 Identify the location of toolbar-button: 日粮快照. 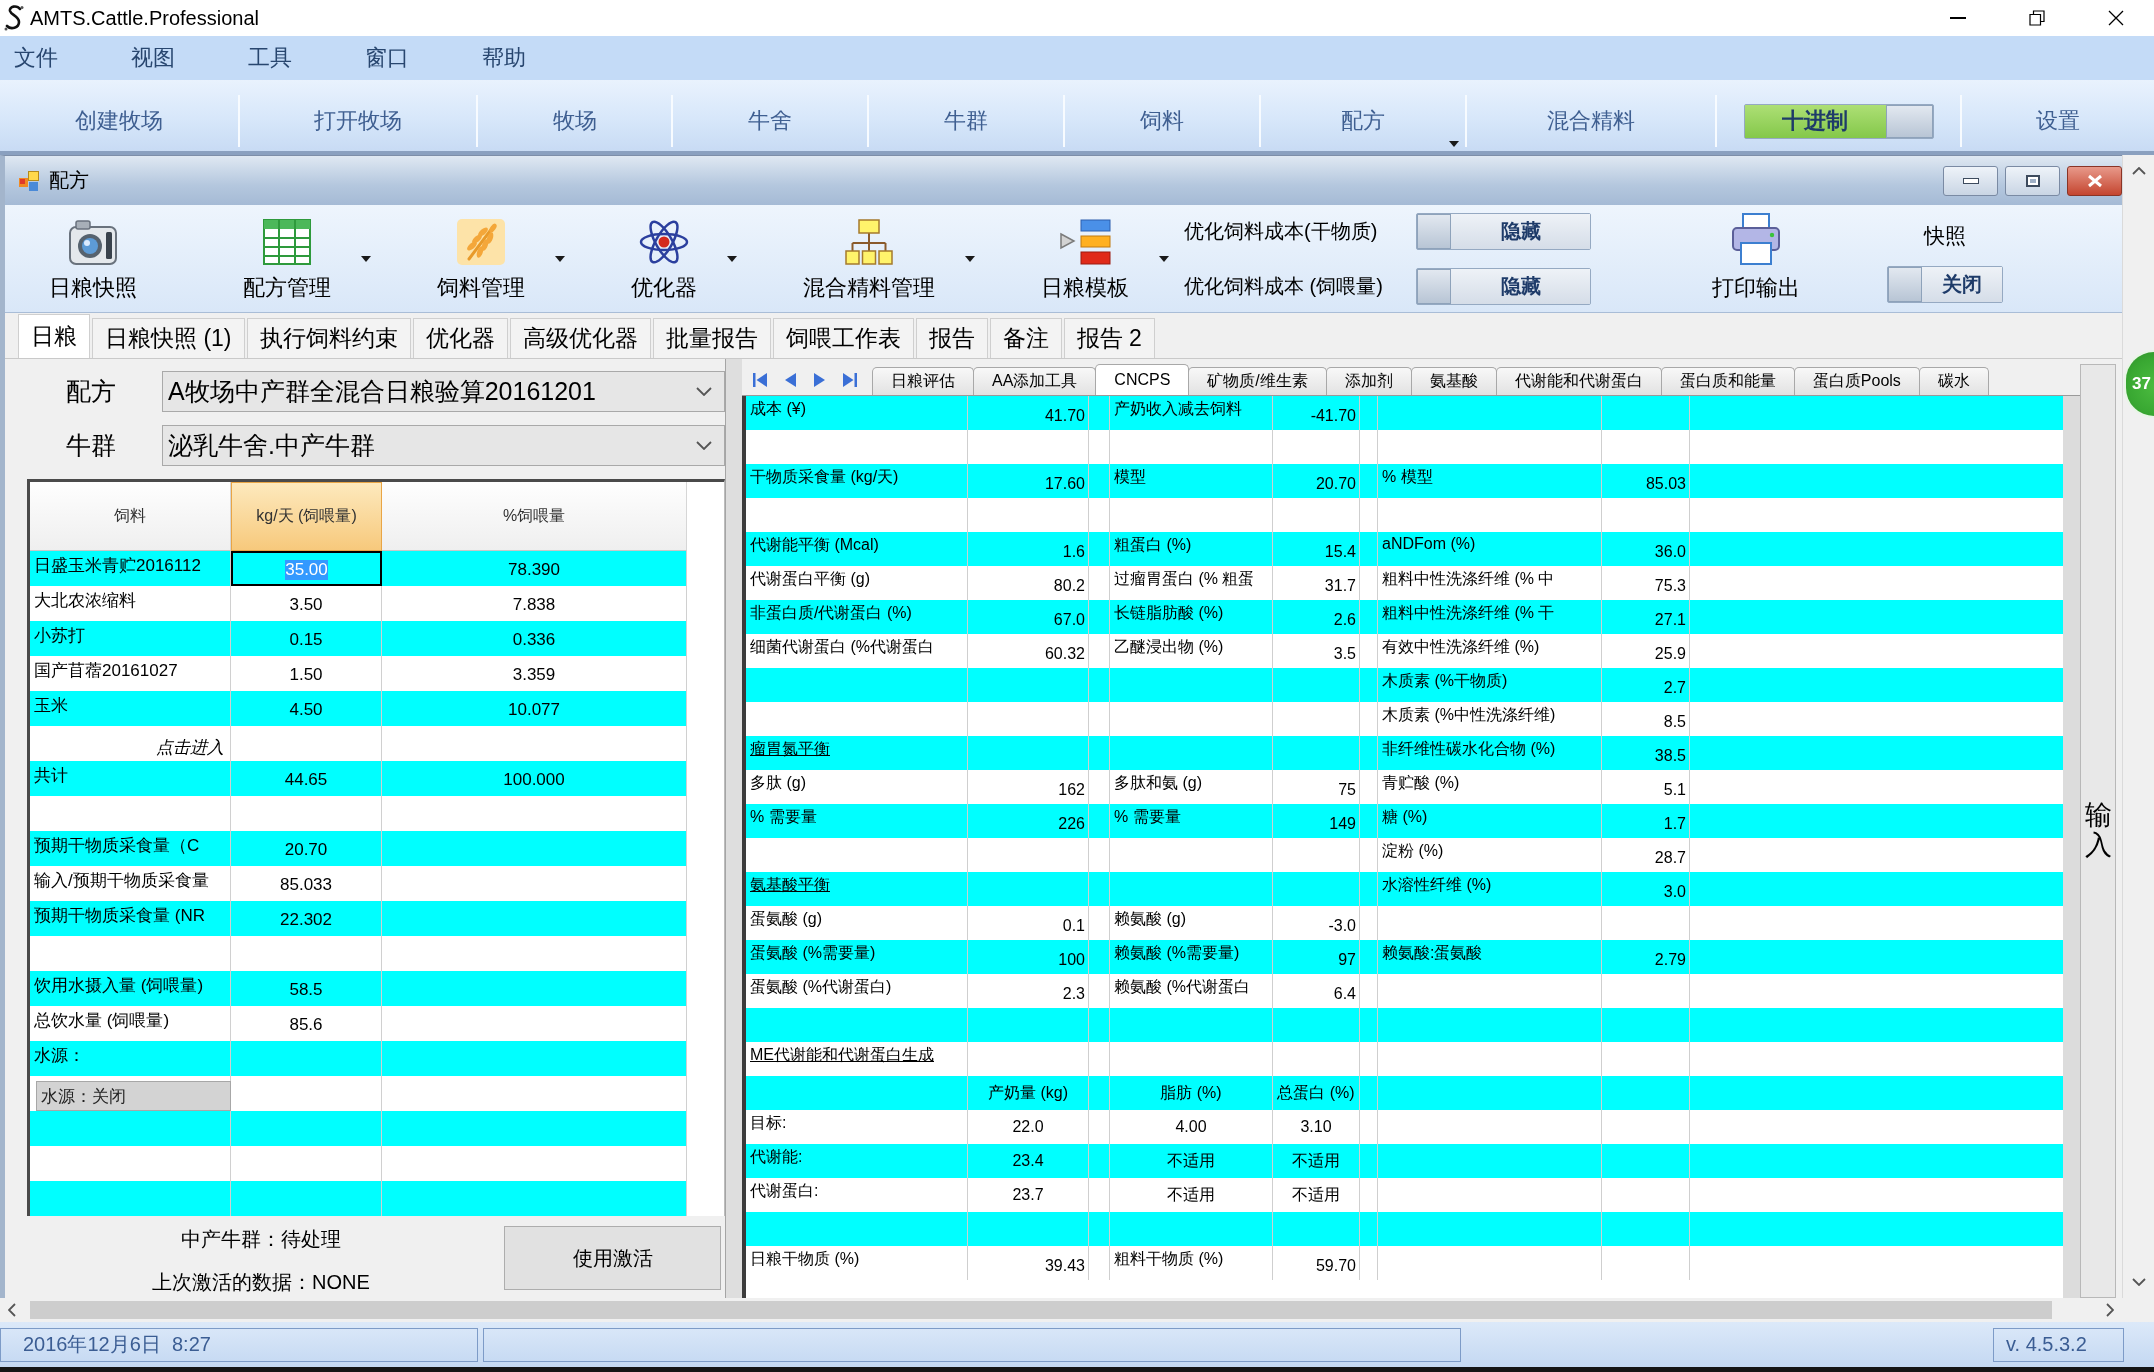
(93, 258).